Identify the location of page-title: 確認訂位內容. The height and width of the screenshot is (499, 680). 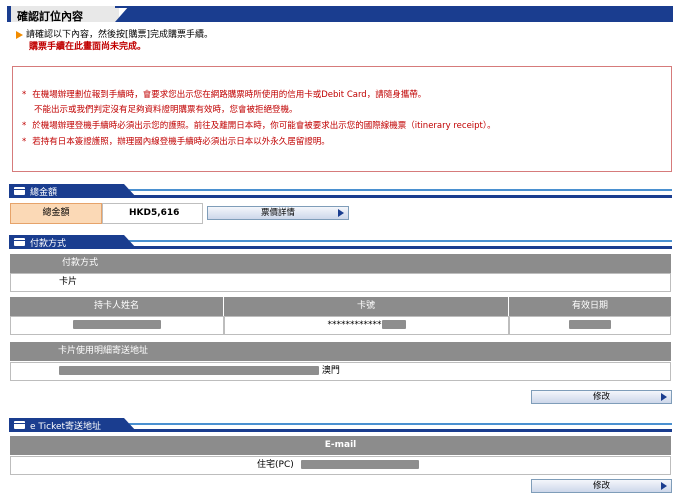
(50, 16).